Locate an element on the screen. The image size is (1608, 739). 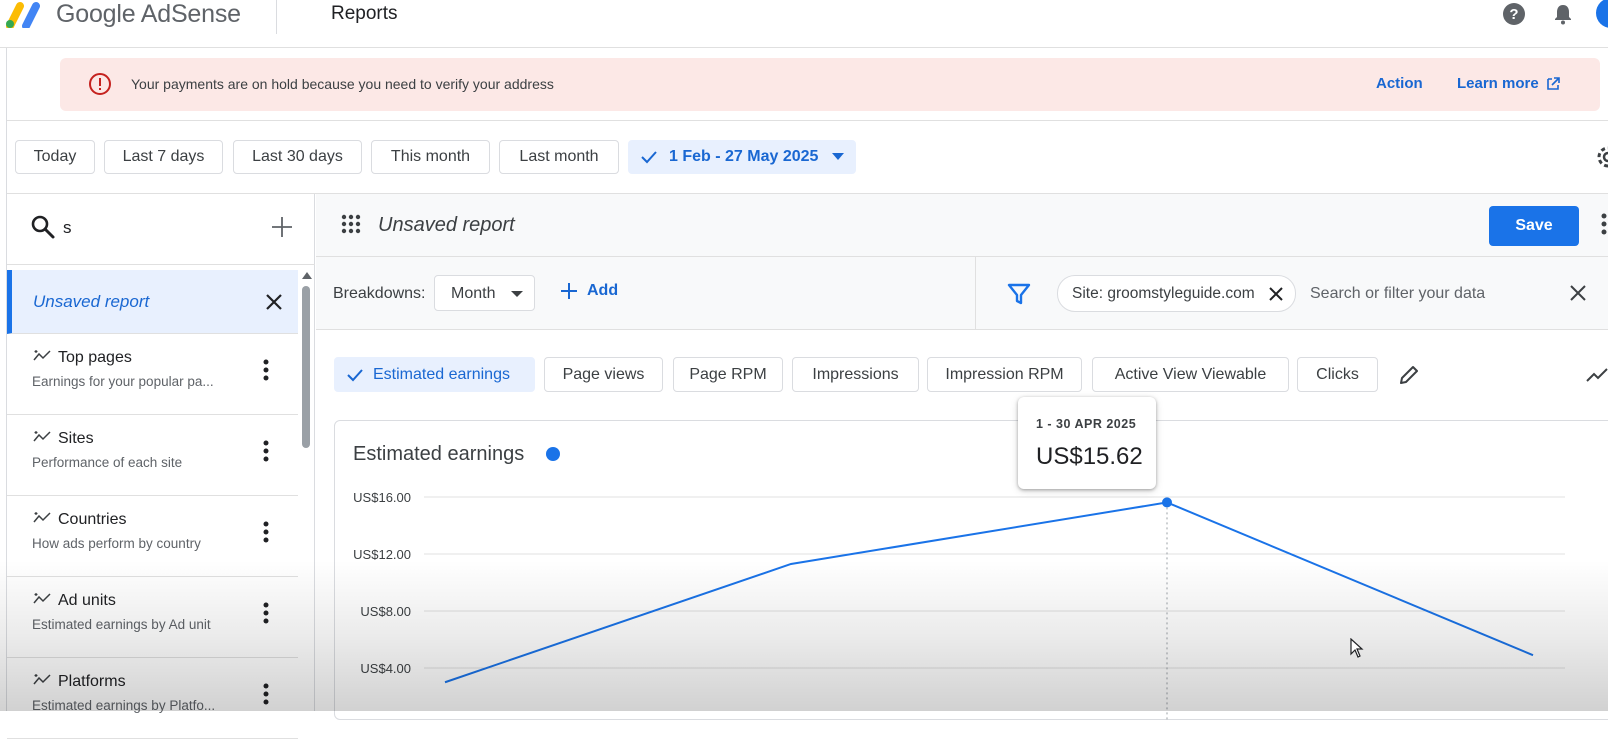
y-tick-label: US$16.00 is located at coordinates (382, 497).